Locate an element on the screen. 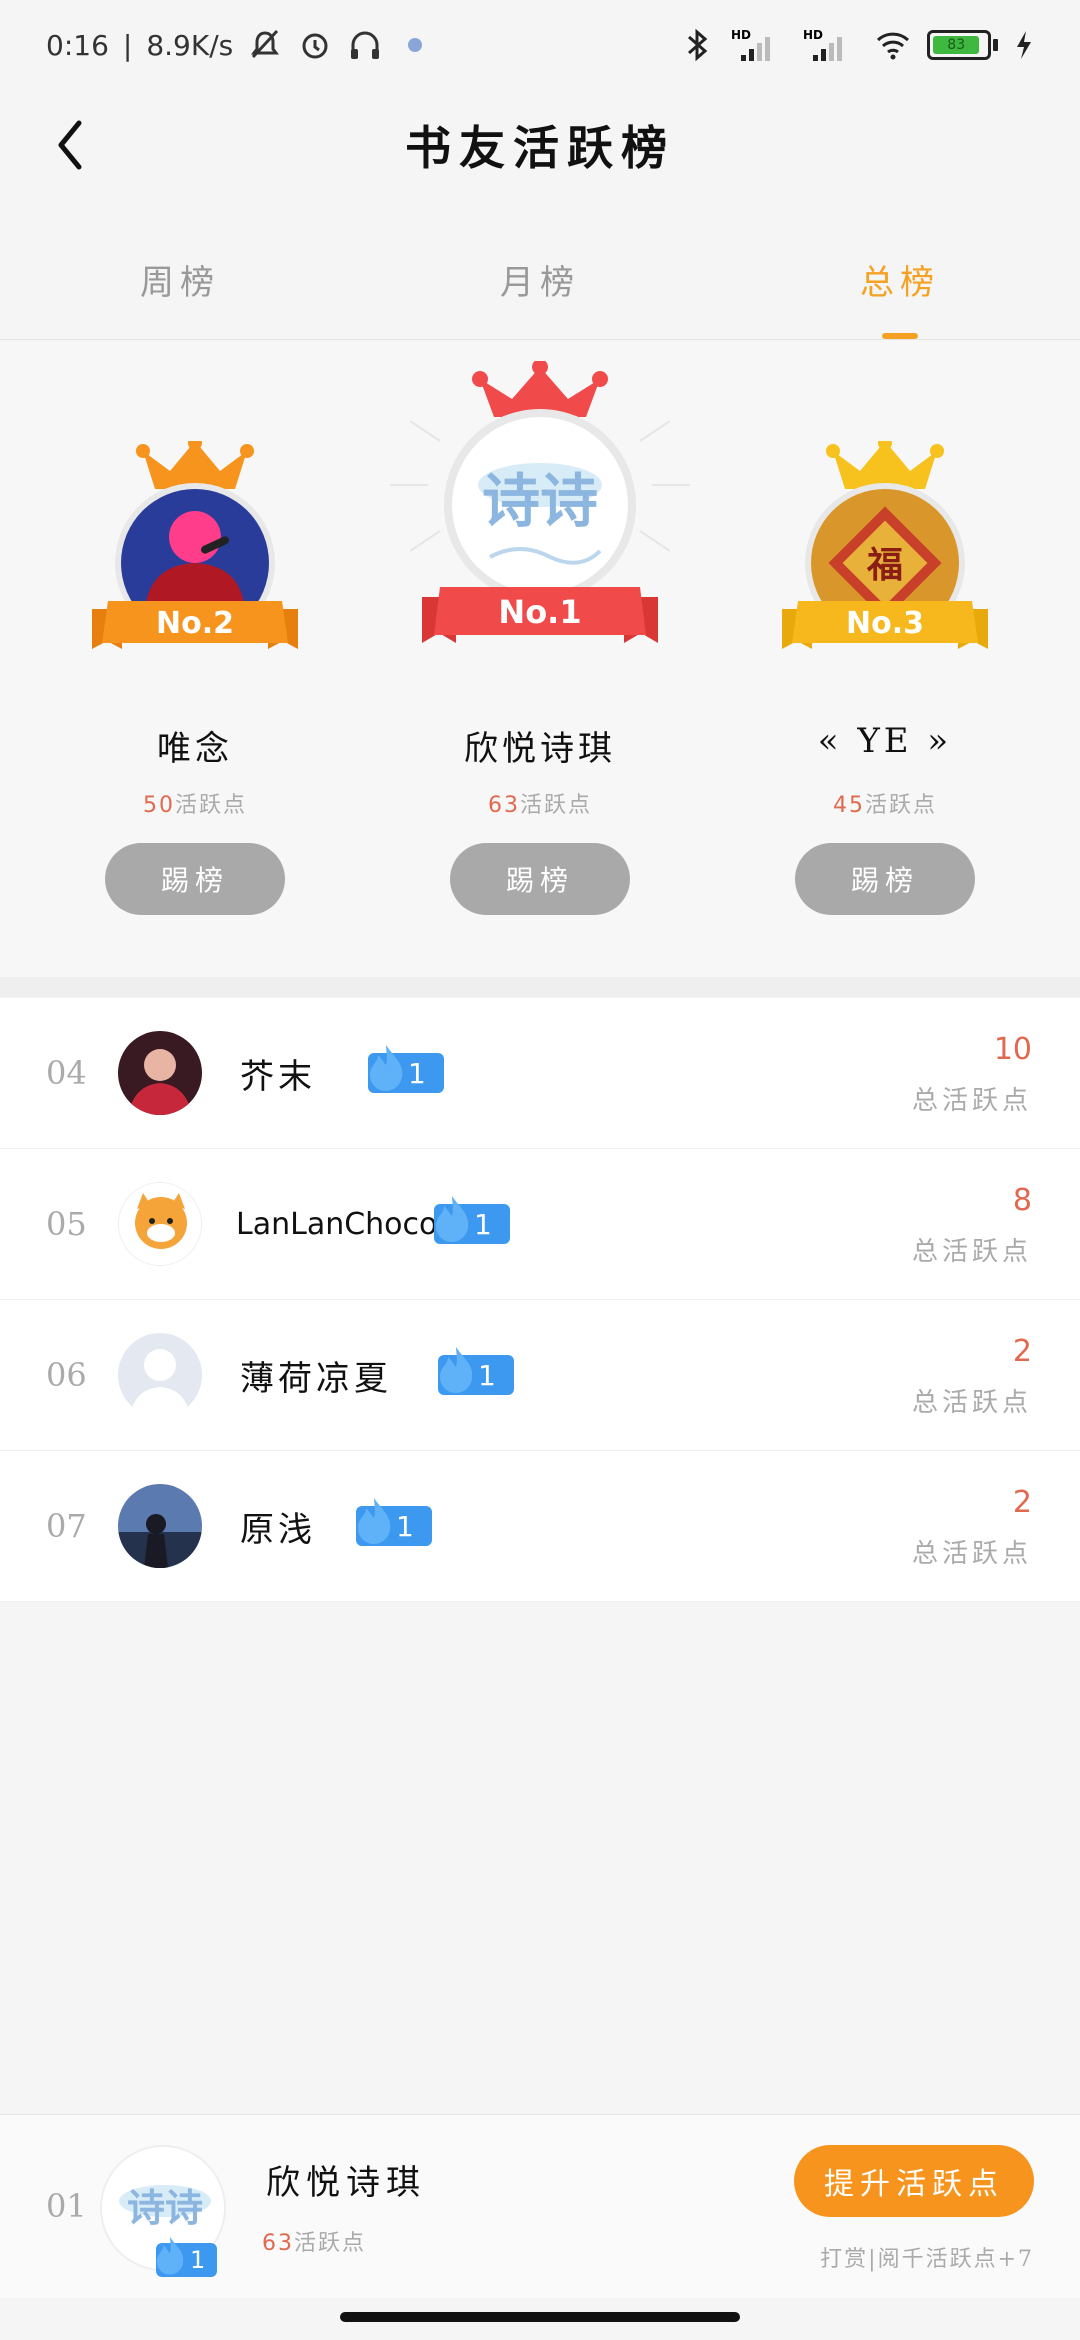 This screenshot has height=2340, width=1080. no3-ribbon: No.3 is located at coordinates (885, 625).